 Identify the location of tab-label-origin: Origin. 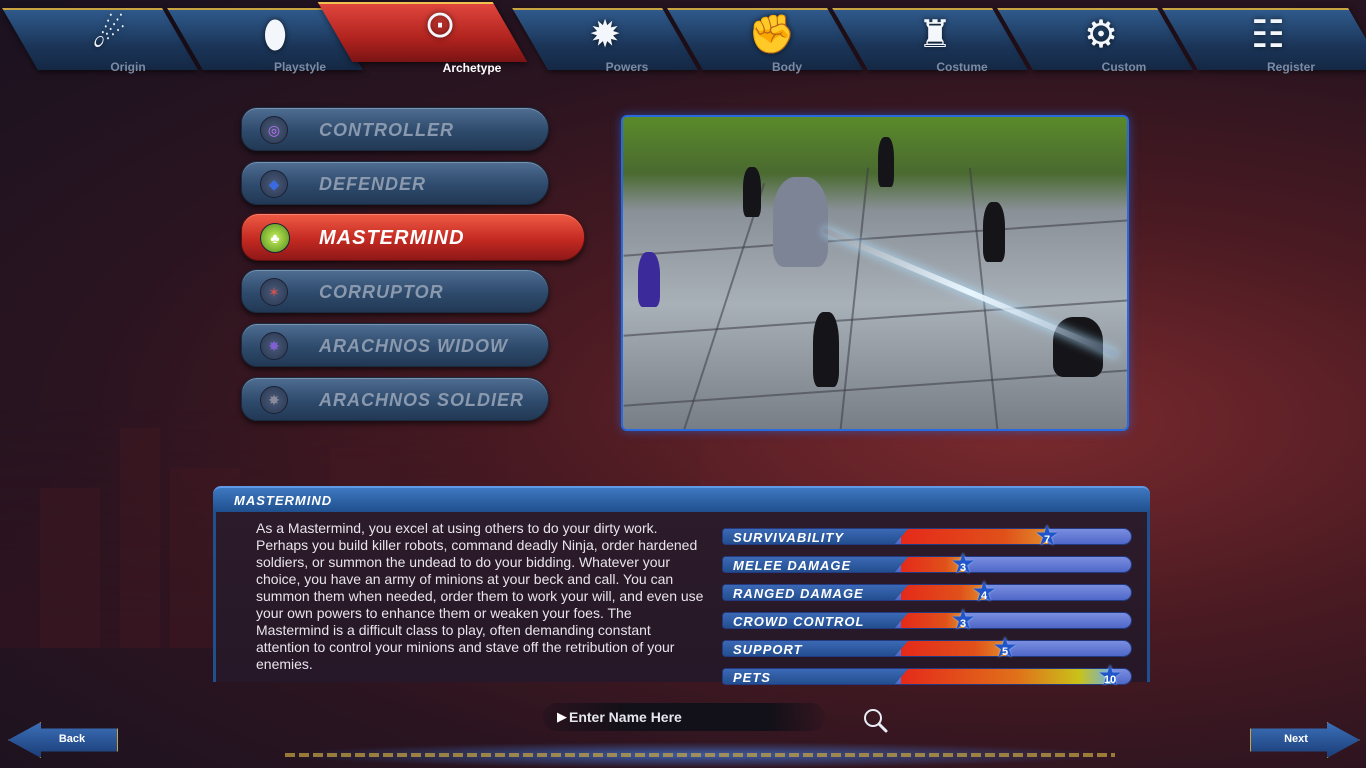
(128, 67).